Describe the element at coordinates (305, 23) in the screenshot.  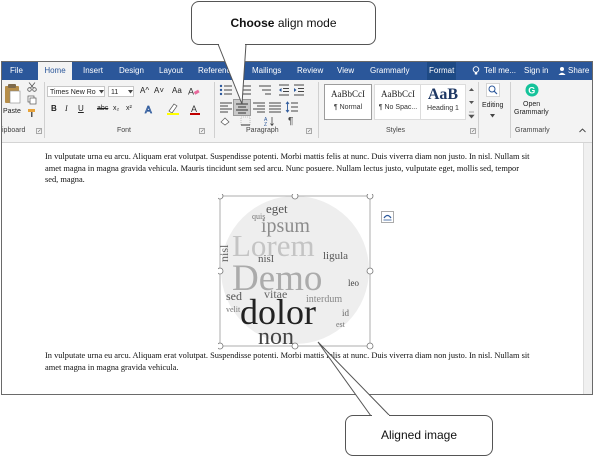
I see `callout-text: align mode` at that location.